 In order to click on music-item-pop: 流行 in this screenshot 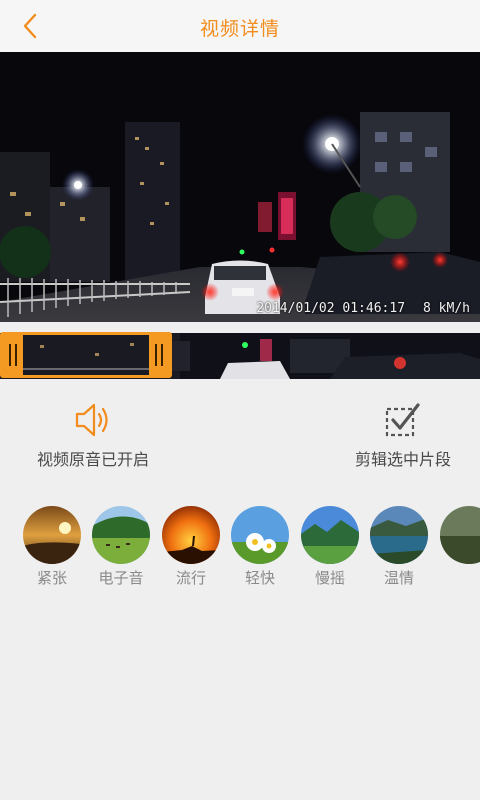, I will do `click(191, 547)`.